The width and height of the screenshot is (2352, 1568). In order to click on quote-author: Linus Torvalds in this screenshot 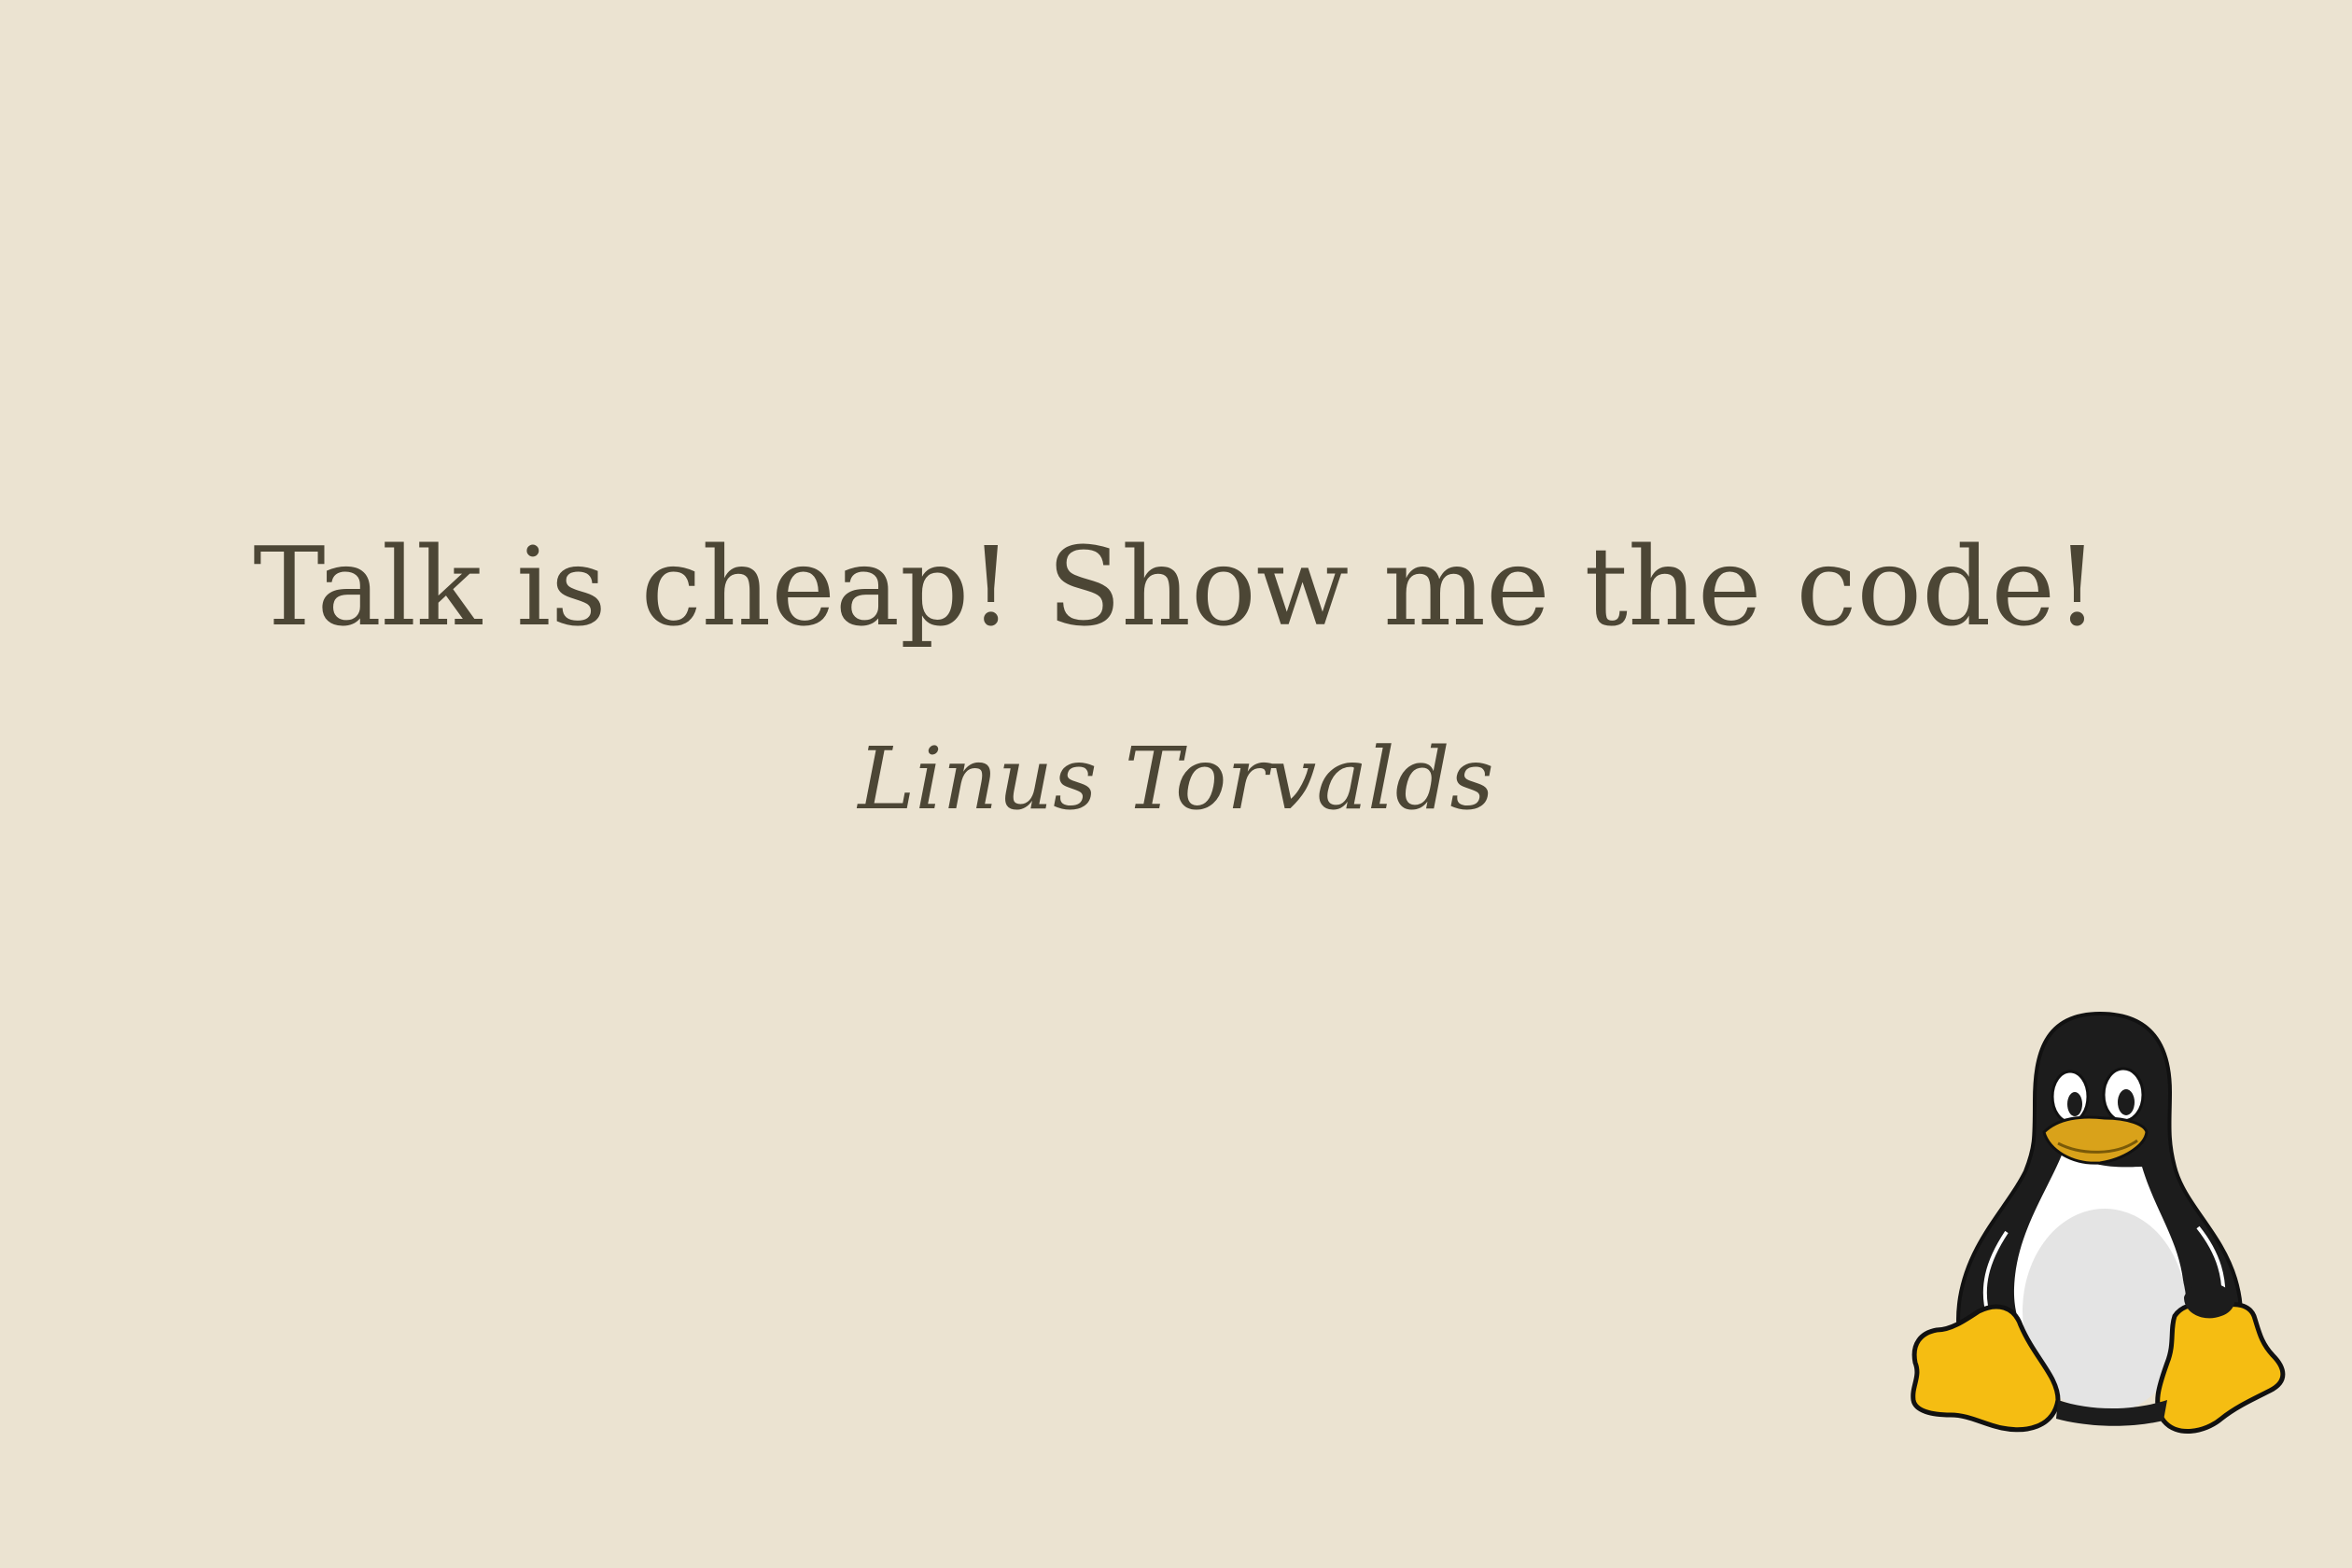, I will do `click(1176, 779)`.